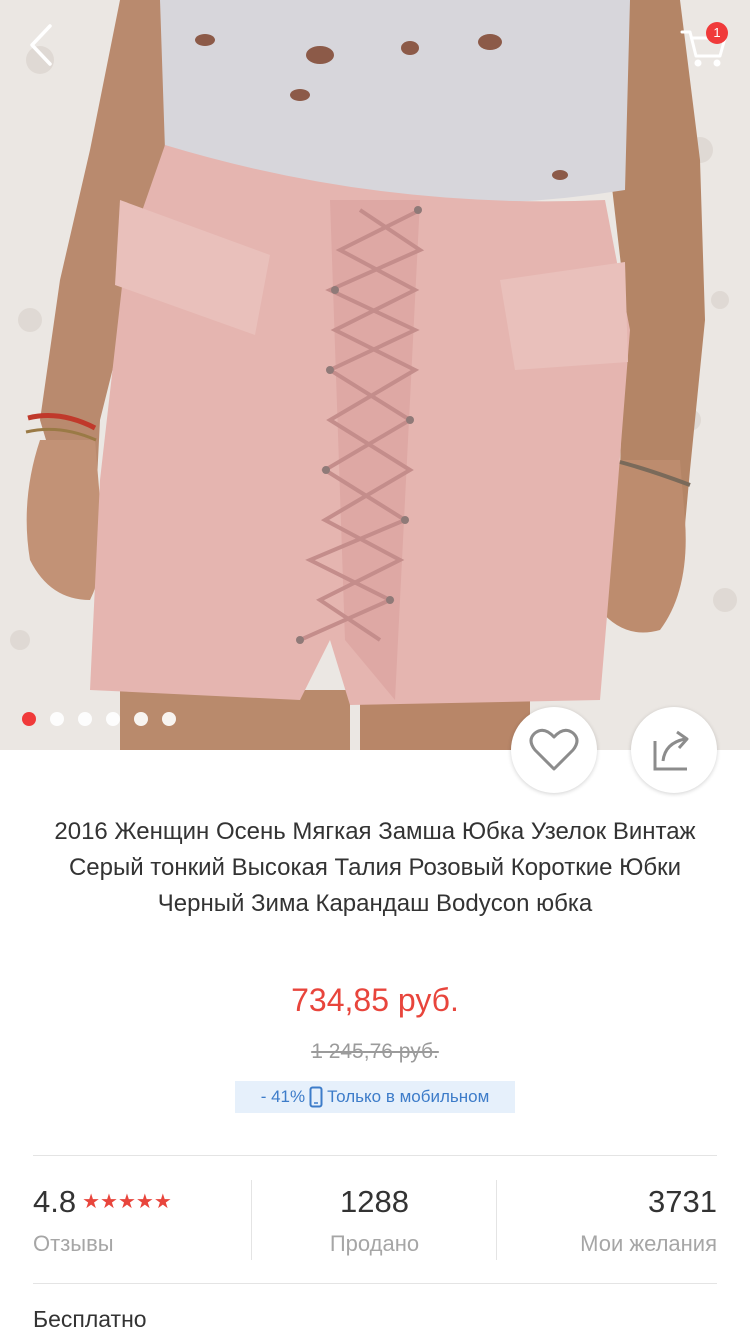 This screenshot has height=1334, width=750. I want to click on reviews-stat: 4.8 ★★★★★ Отзывы, so click(142, 1220).